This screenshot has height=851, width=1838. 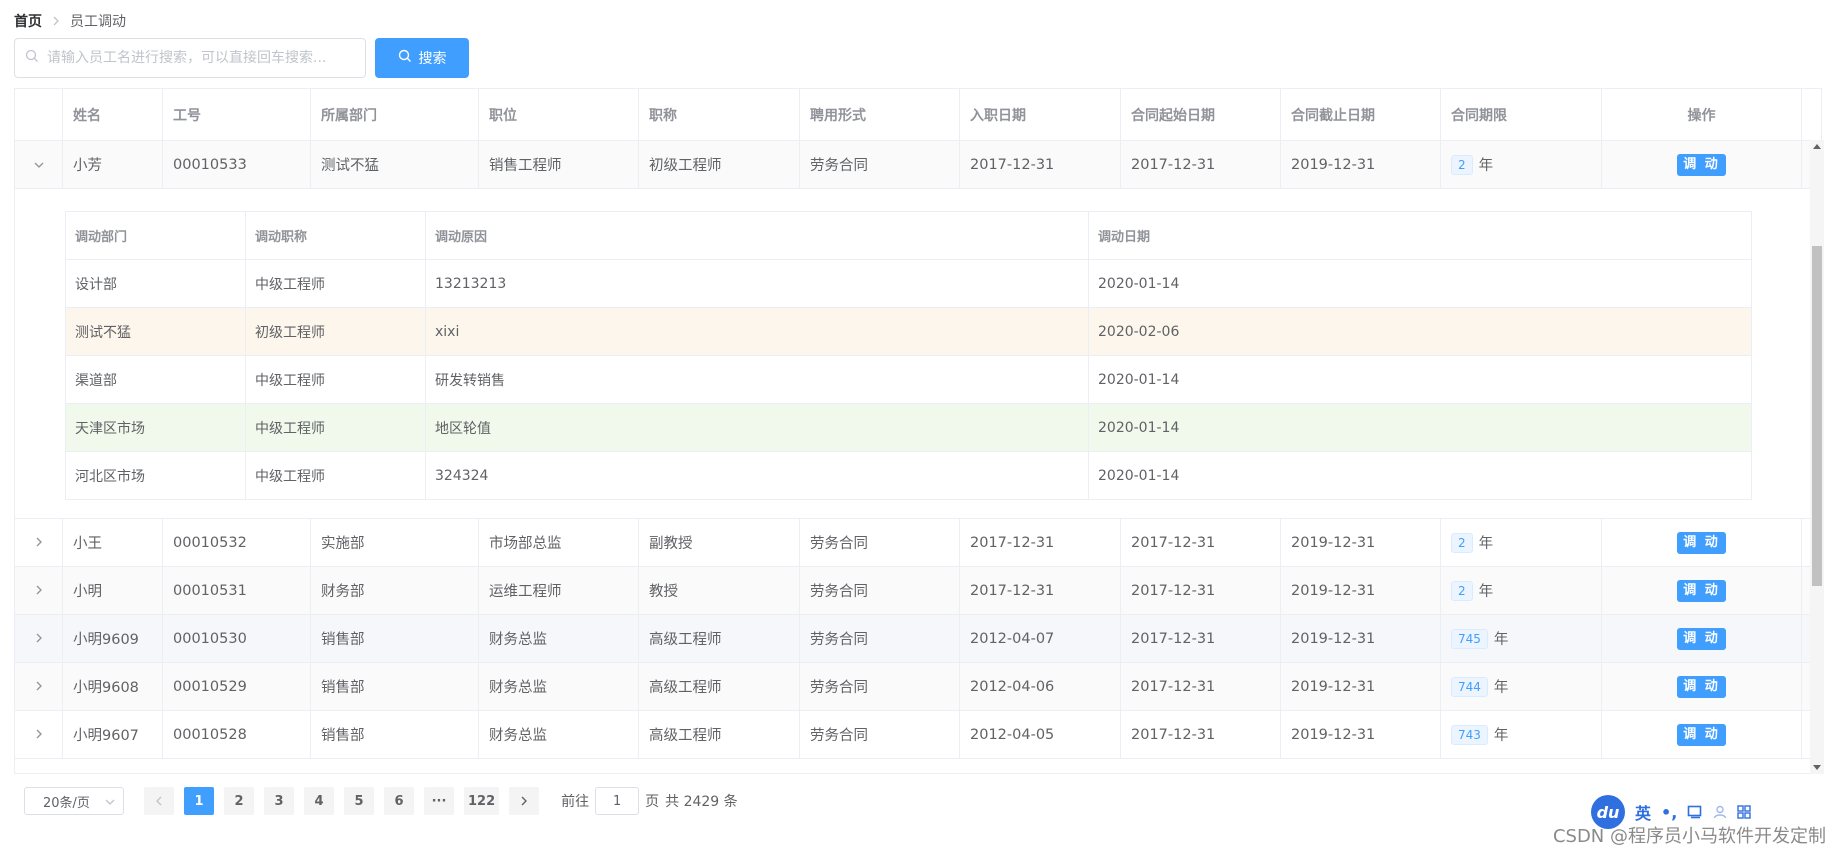 I want to click on detail-row: 测试不猛 初级工程师 xixi 2020-02-06, so click(x=908, y=332).